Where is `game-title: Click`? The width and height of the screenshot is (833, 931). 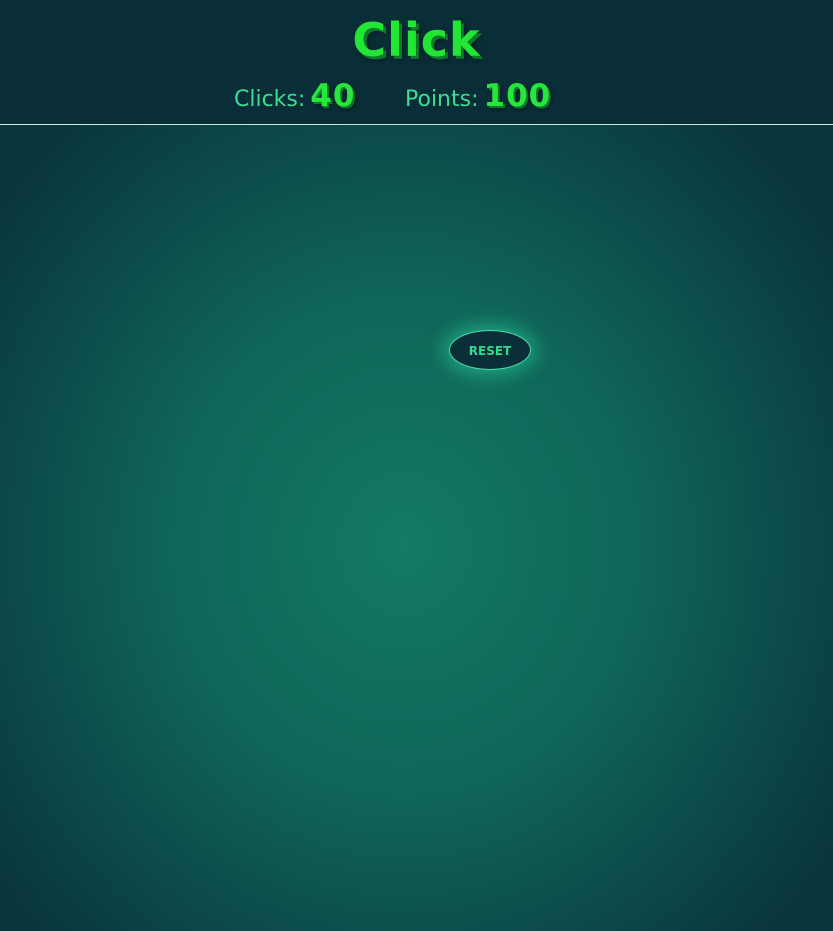 game-title: Click is located at coordinates (416, 40).